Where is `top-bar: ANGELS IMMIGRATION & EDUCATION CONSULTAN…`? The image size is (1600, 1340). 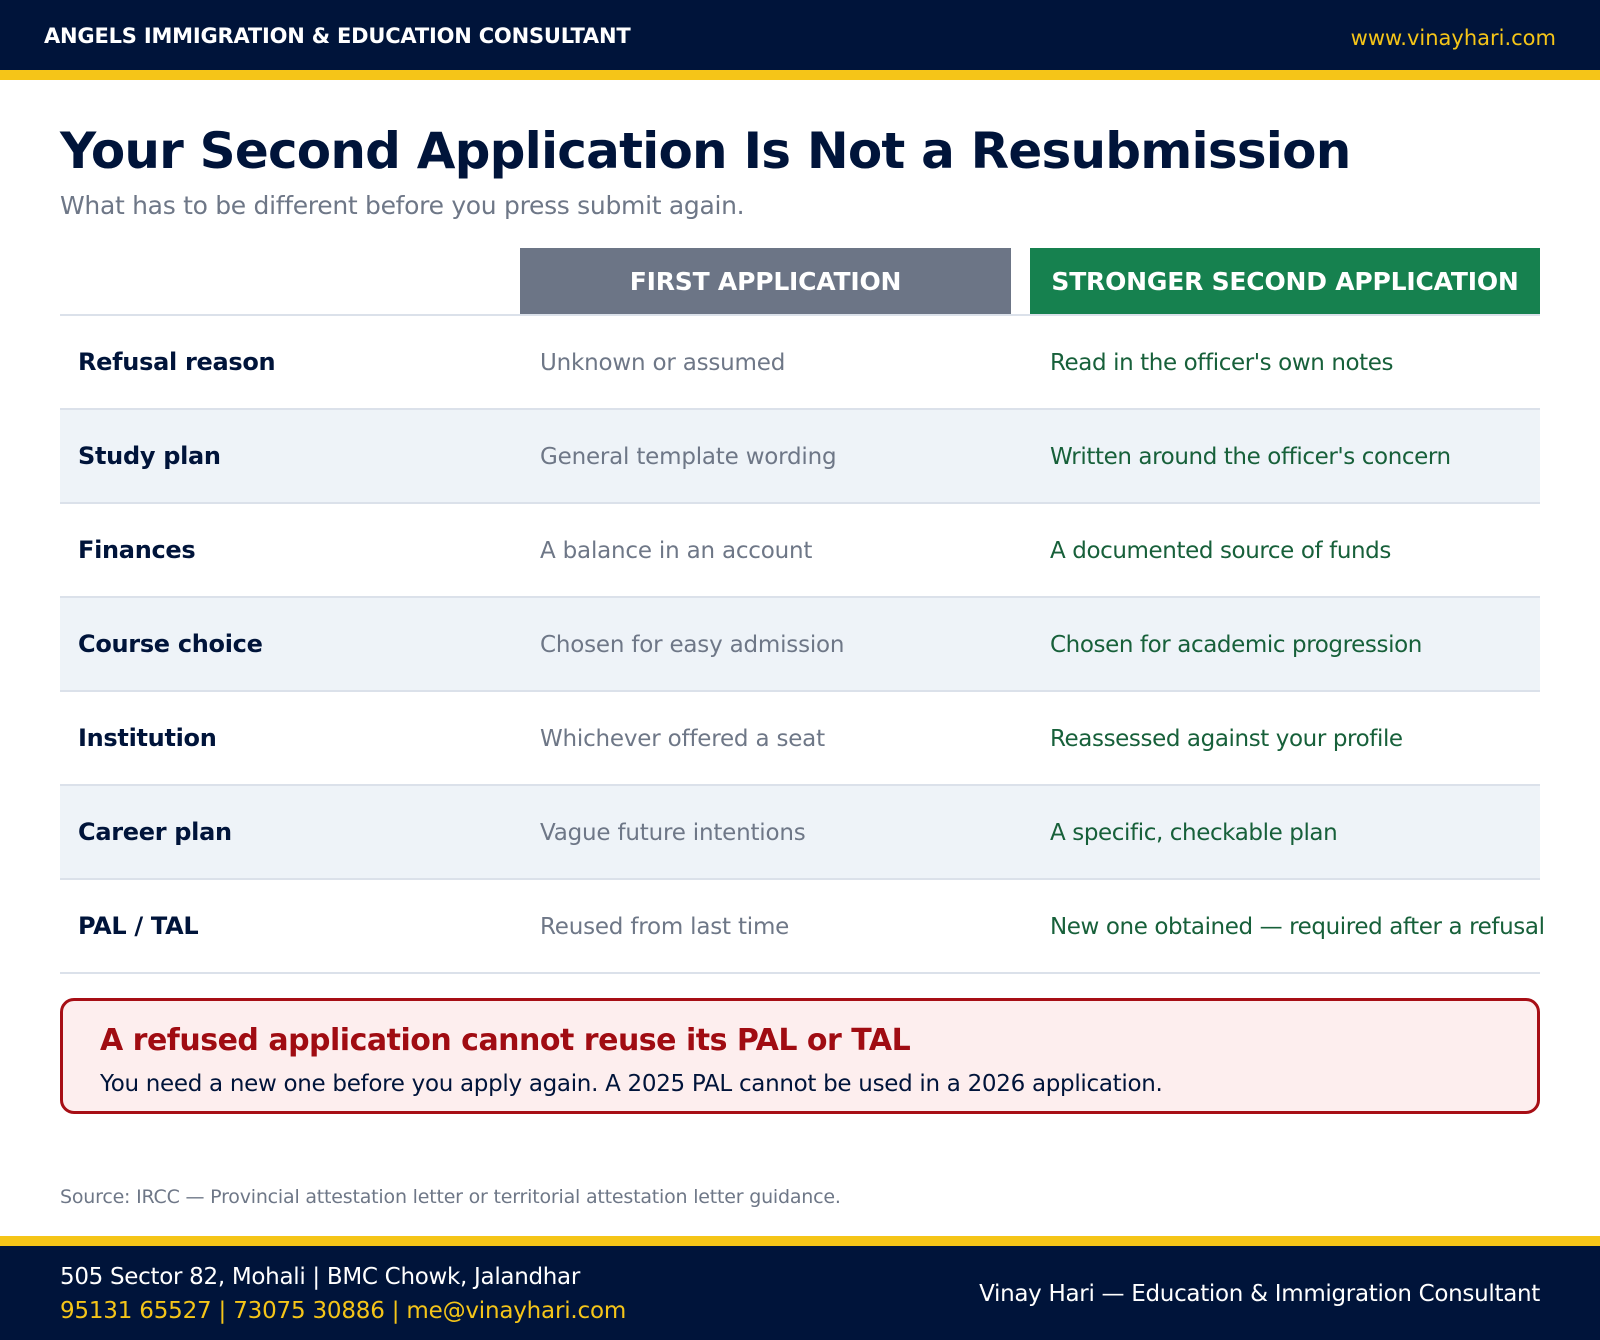 top-bar: ANGELS IMMIGRATION & EDUCATION CONSULTAN… is located at coordinates (800, 35).